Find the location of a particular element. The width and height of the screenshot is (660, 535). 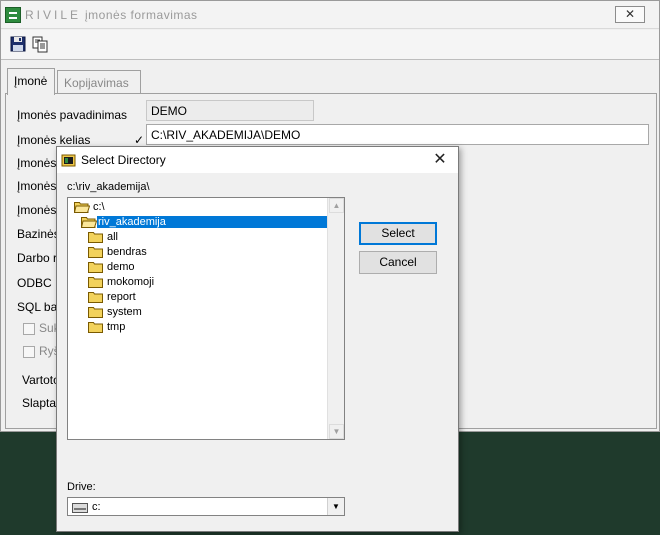

scroll-up-icon: ▲ is located at coordinates (336, 205).